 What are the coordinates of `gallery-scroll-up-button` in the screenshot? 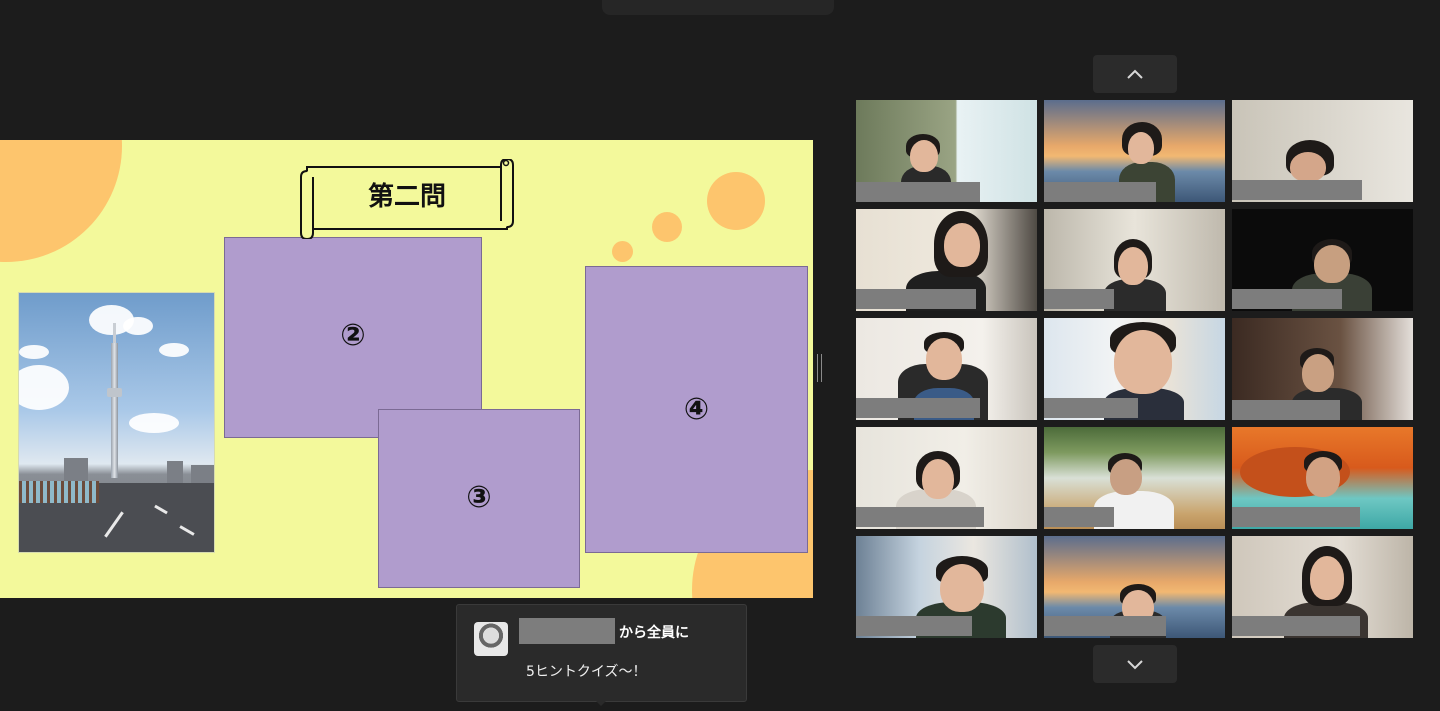 It's located at (1135, 74).